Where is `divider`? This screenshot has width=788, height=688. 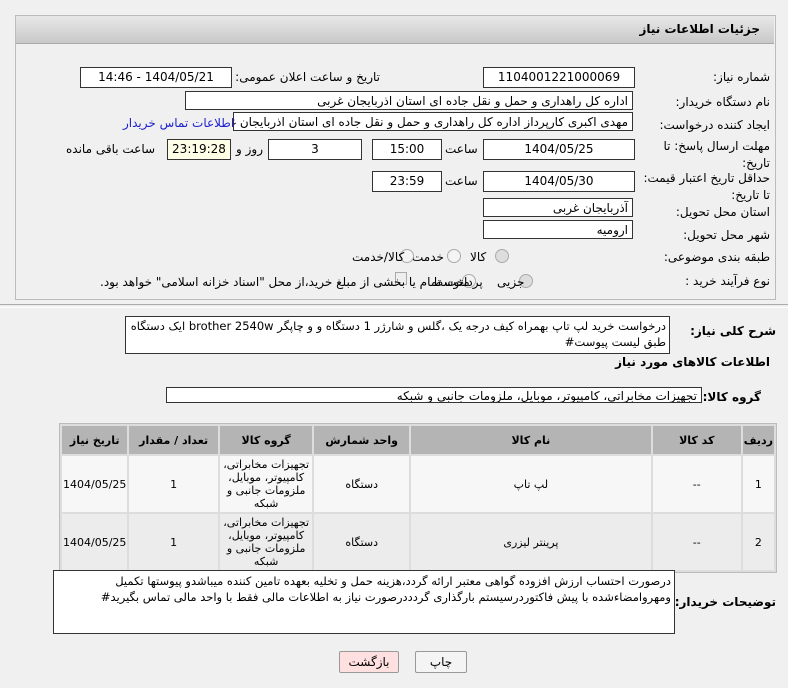
divider is located at coordinates (394, 306).